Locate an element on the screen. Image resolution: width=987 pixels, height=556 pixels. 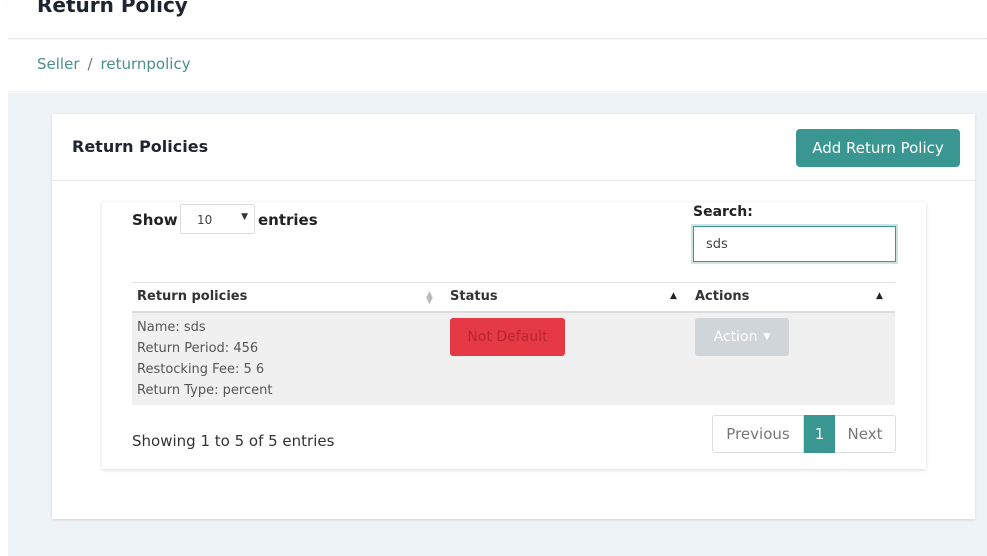
policy-return-type: Return Type: percent is located at coordinates (205, 390).